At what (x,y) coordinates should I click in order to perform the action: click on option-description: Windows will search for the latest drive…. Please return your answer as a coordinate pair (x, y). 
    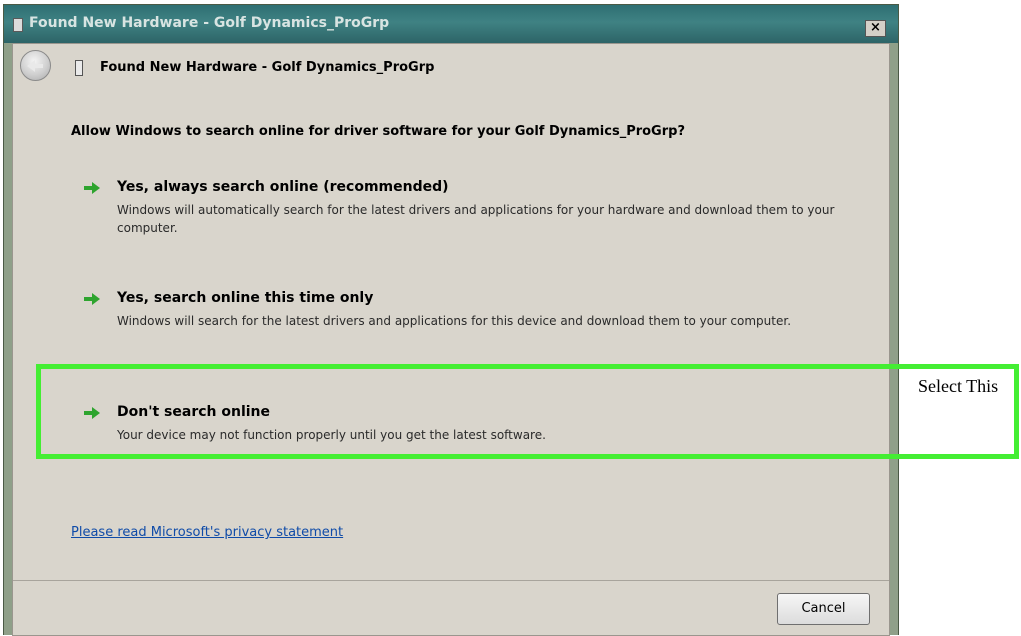
    Looking at the image, I should click on (454, 321).